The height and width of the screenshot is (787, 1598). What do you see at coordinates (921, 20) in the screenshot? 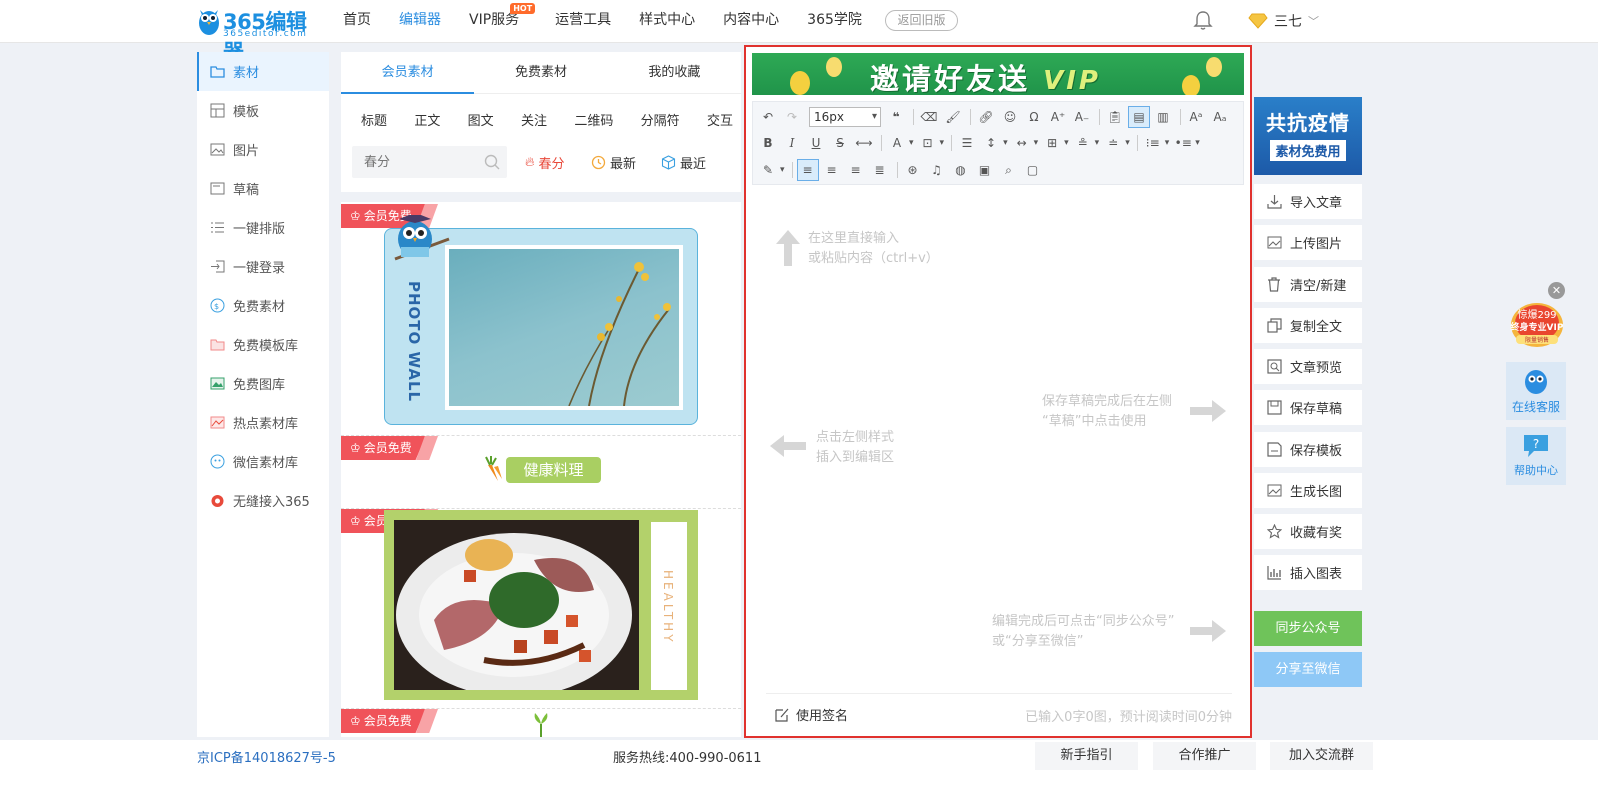
I see `old-version-button: 返回旧版` at bounding box center [921, 20].